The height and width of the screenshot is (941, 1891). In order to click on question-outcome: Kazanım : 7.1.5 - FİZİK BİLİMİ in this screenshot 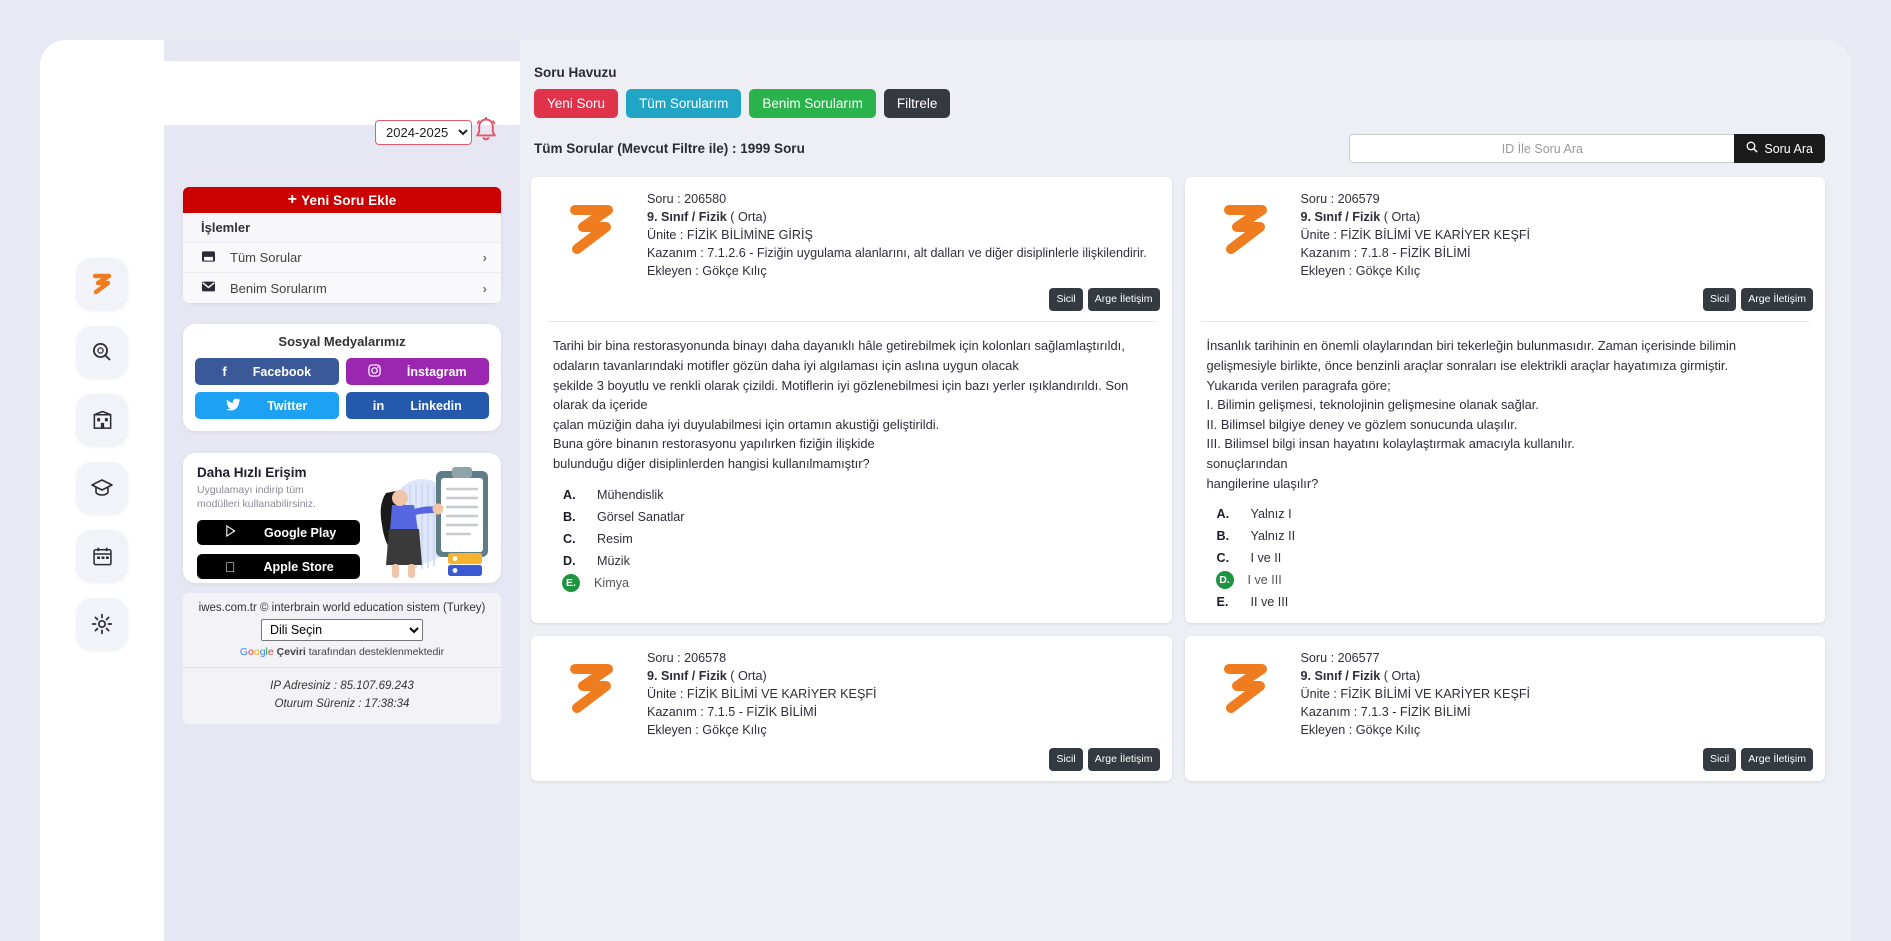, I will do `click(732, 711)`.